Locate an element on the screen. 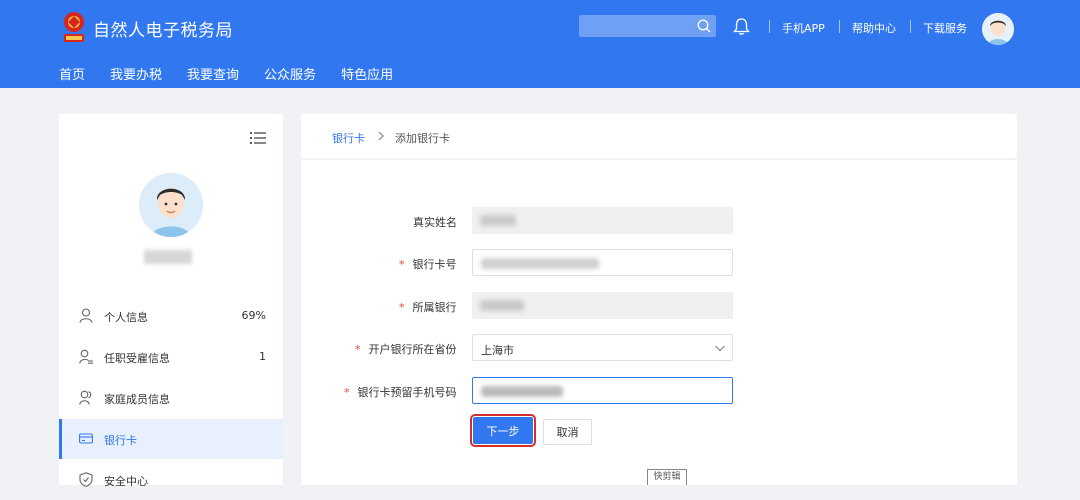  nav-public-service: 公众服务 is located at coordinates (290, 73).